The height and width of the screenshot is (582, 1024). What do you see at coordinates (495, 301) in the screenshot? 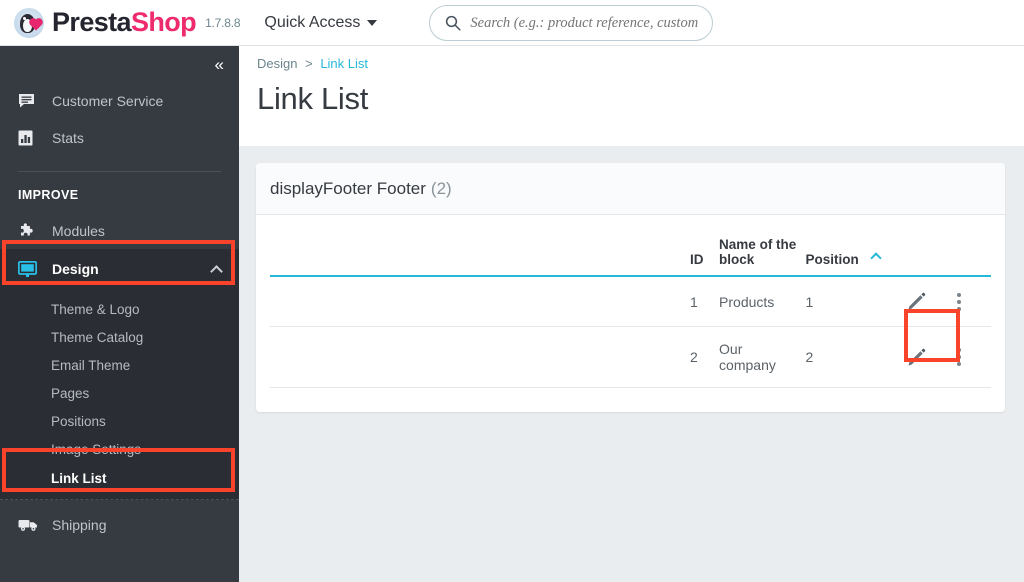
I see `cell-id: 1` at bounding box center [495, 301].